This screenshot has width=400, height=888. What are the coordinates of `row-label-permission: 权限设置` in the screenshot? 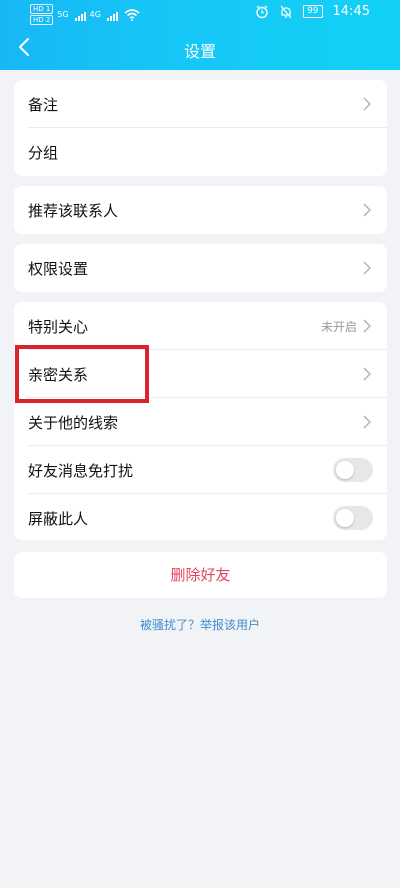 It's located at (58, 268).